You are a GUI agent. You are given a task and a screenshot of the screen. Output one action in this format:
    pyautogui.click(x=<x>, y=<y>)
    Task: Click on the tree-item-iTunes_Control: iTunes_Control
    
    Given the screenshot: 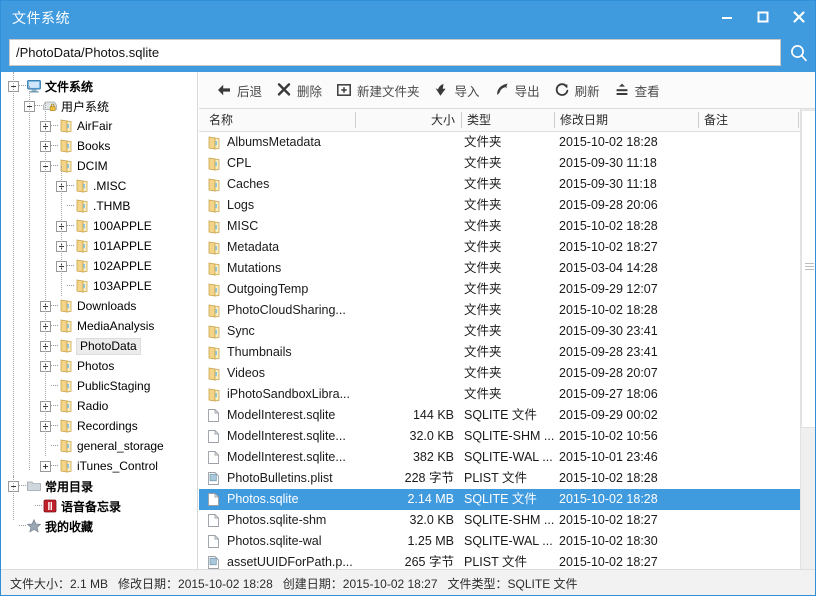 What is the action you would take?
    pyautogui.click(x=99, y=466)
    